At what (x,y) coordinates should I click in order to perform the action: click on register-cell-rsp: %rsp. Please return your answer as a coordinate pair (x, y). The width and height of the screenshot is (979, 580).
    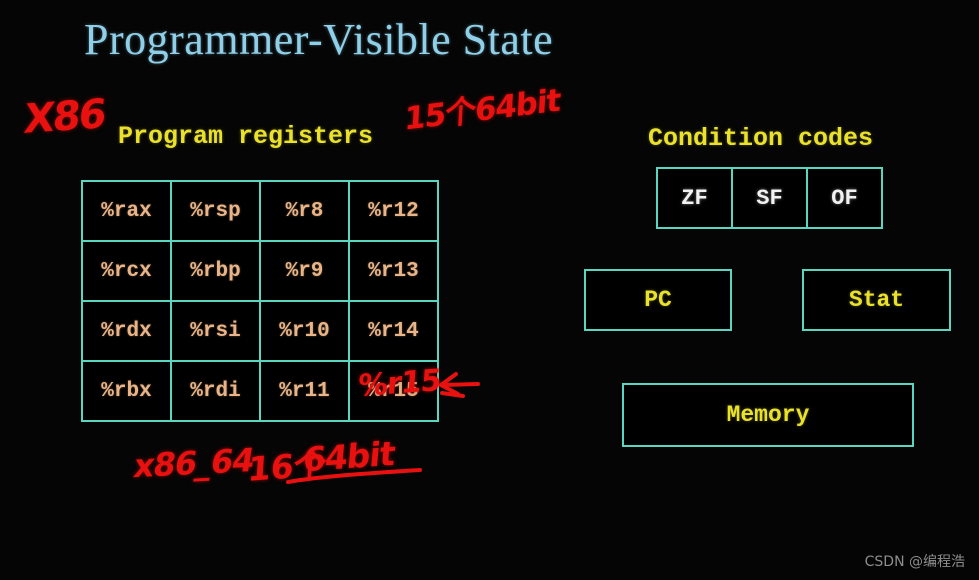
    Looking at the image, I should click on (215, 211).